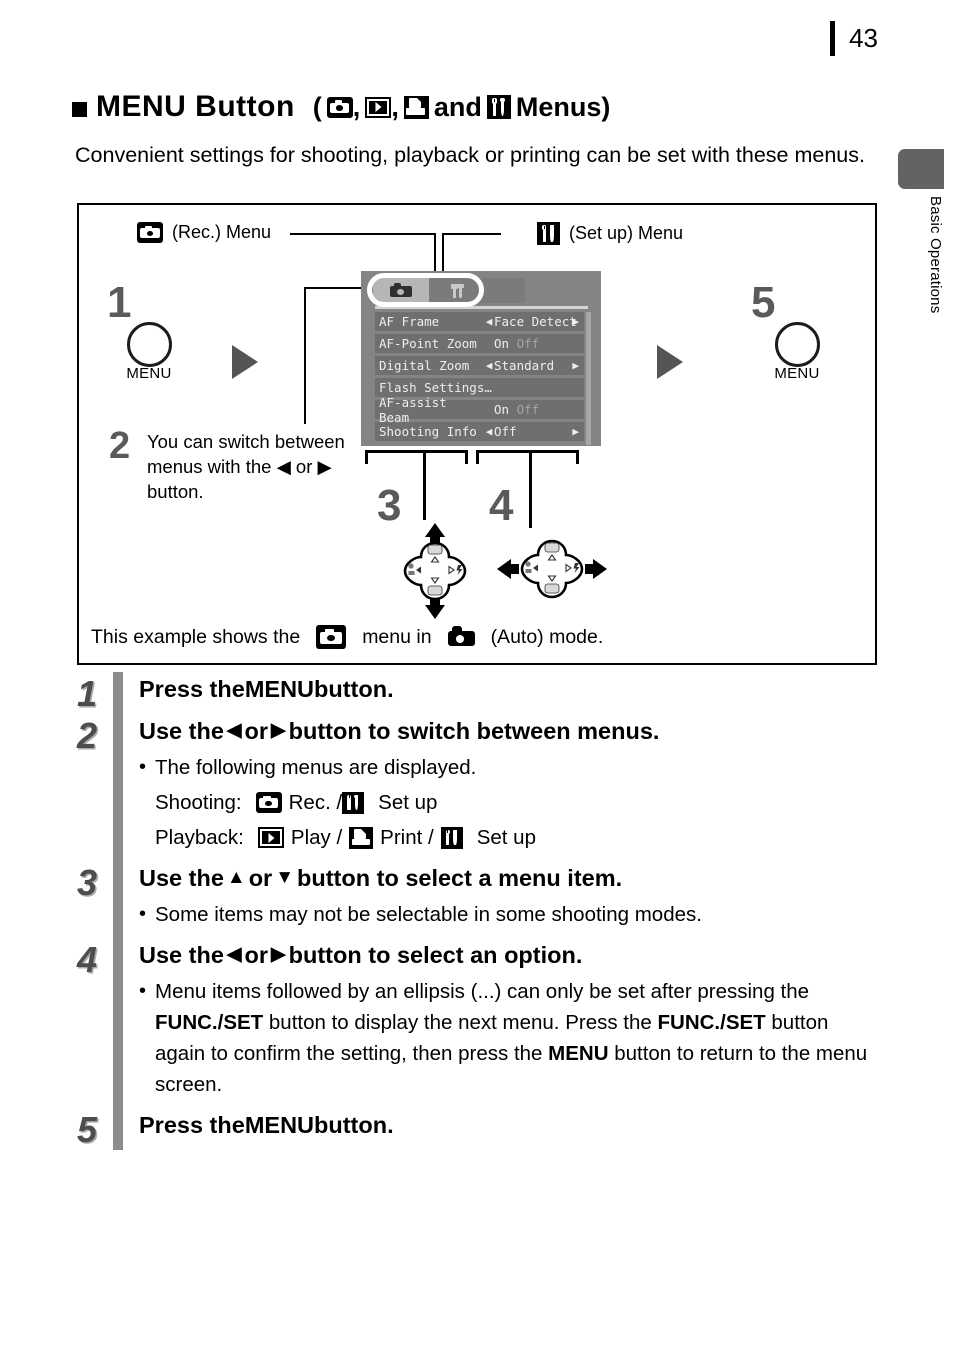  What do you see at coordinates (279, 689) in the screenshot?
I see `step-head-bold: MENU` at bounding box center [279, 689].